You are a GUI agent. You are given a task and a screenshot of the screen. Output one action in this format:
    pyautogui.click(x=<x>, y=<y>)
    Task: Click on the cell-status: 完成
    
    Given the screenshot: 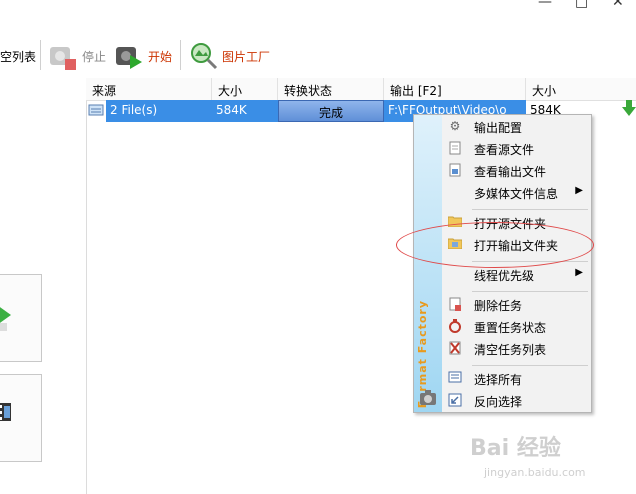 What is the action you would take?
    pyautogui.click(x=331, y=111)
    